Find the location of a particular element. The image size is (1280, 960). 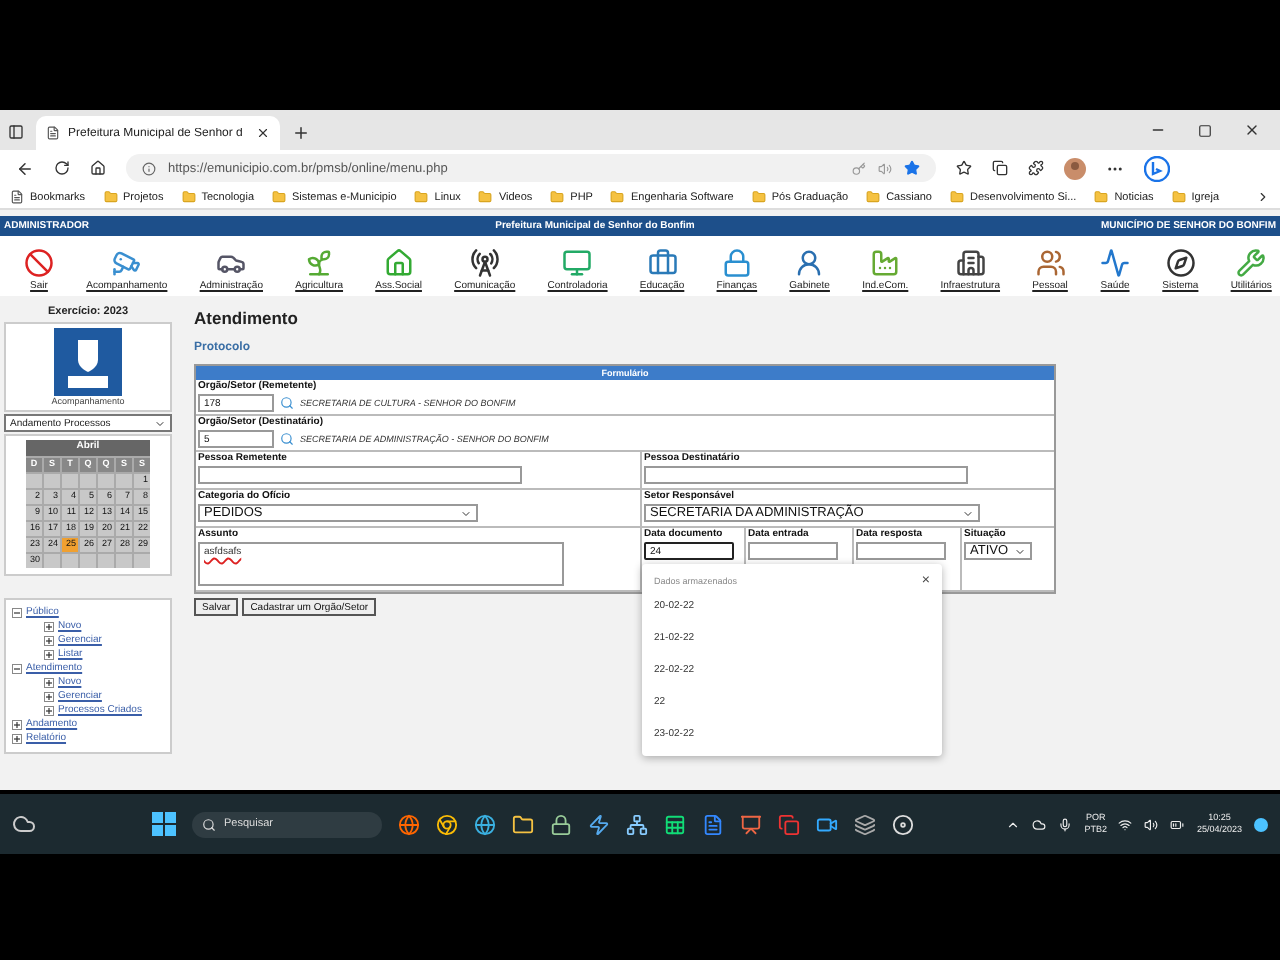

presentation-icon is located at coordinates (751, 824).